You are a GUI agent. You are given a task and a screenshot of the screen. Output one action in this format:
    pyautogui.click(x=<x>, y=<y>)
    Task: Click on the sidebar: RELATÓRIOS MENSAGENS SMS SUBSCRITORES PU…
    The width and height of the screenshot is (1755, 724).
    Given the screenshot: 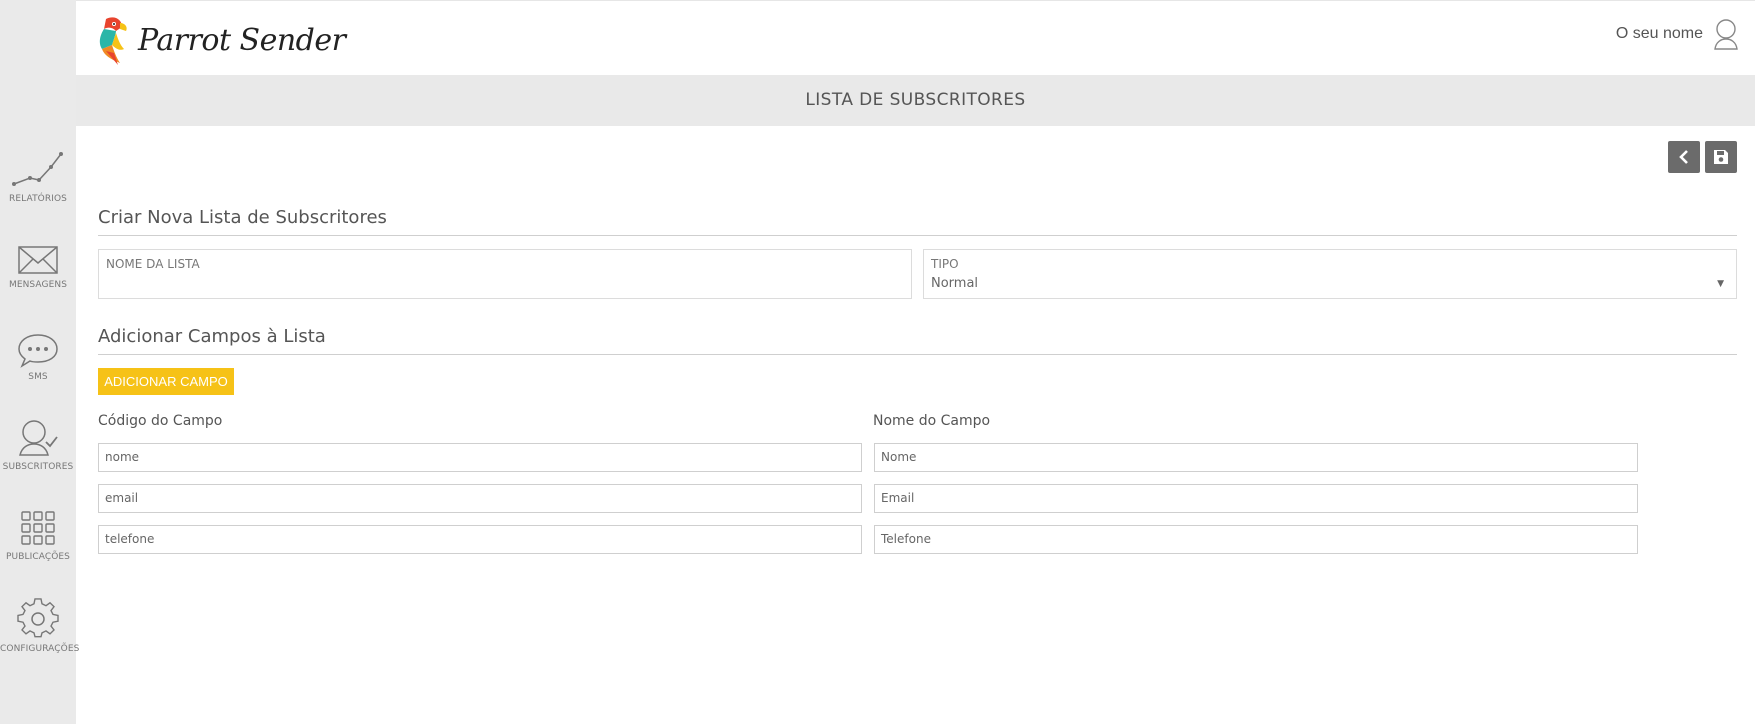 What is the action you would take?
    pyautogui.click(x=40, y=362)
    